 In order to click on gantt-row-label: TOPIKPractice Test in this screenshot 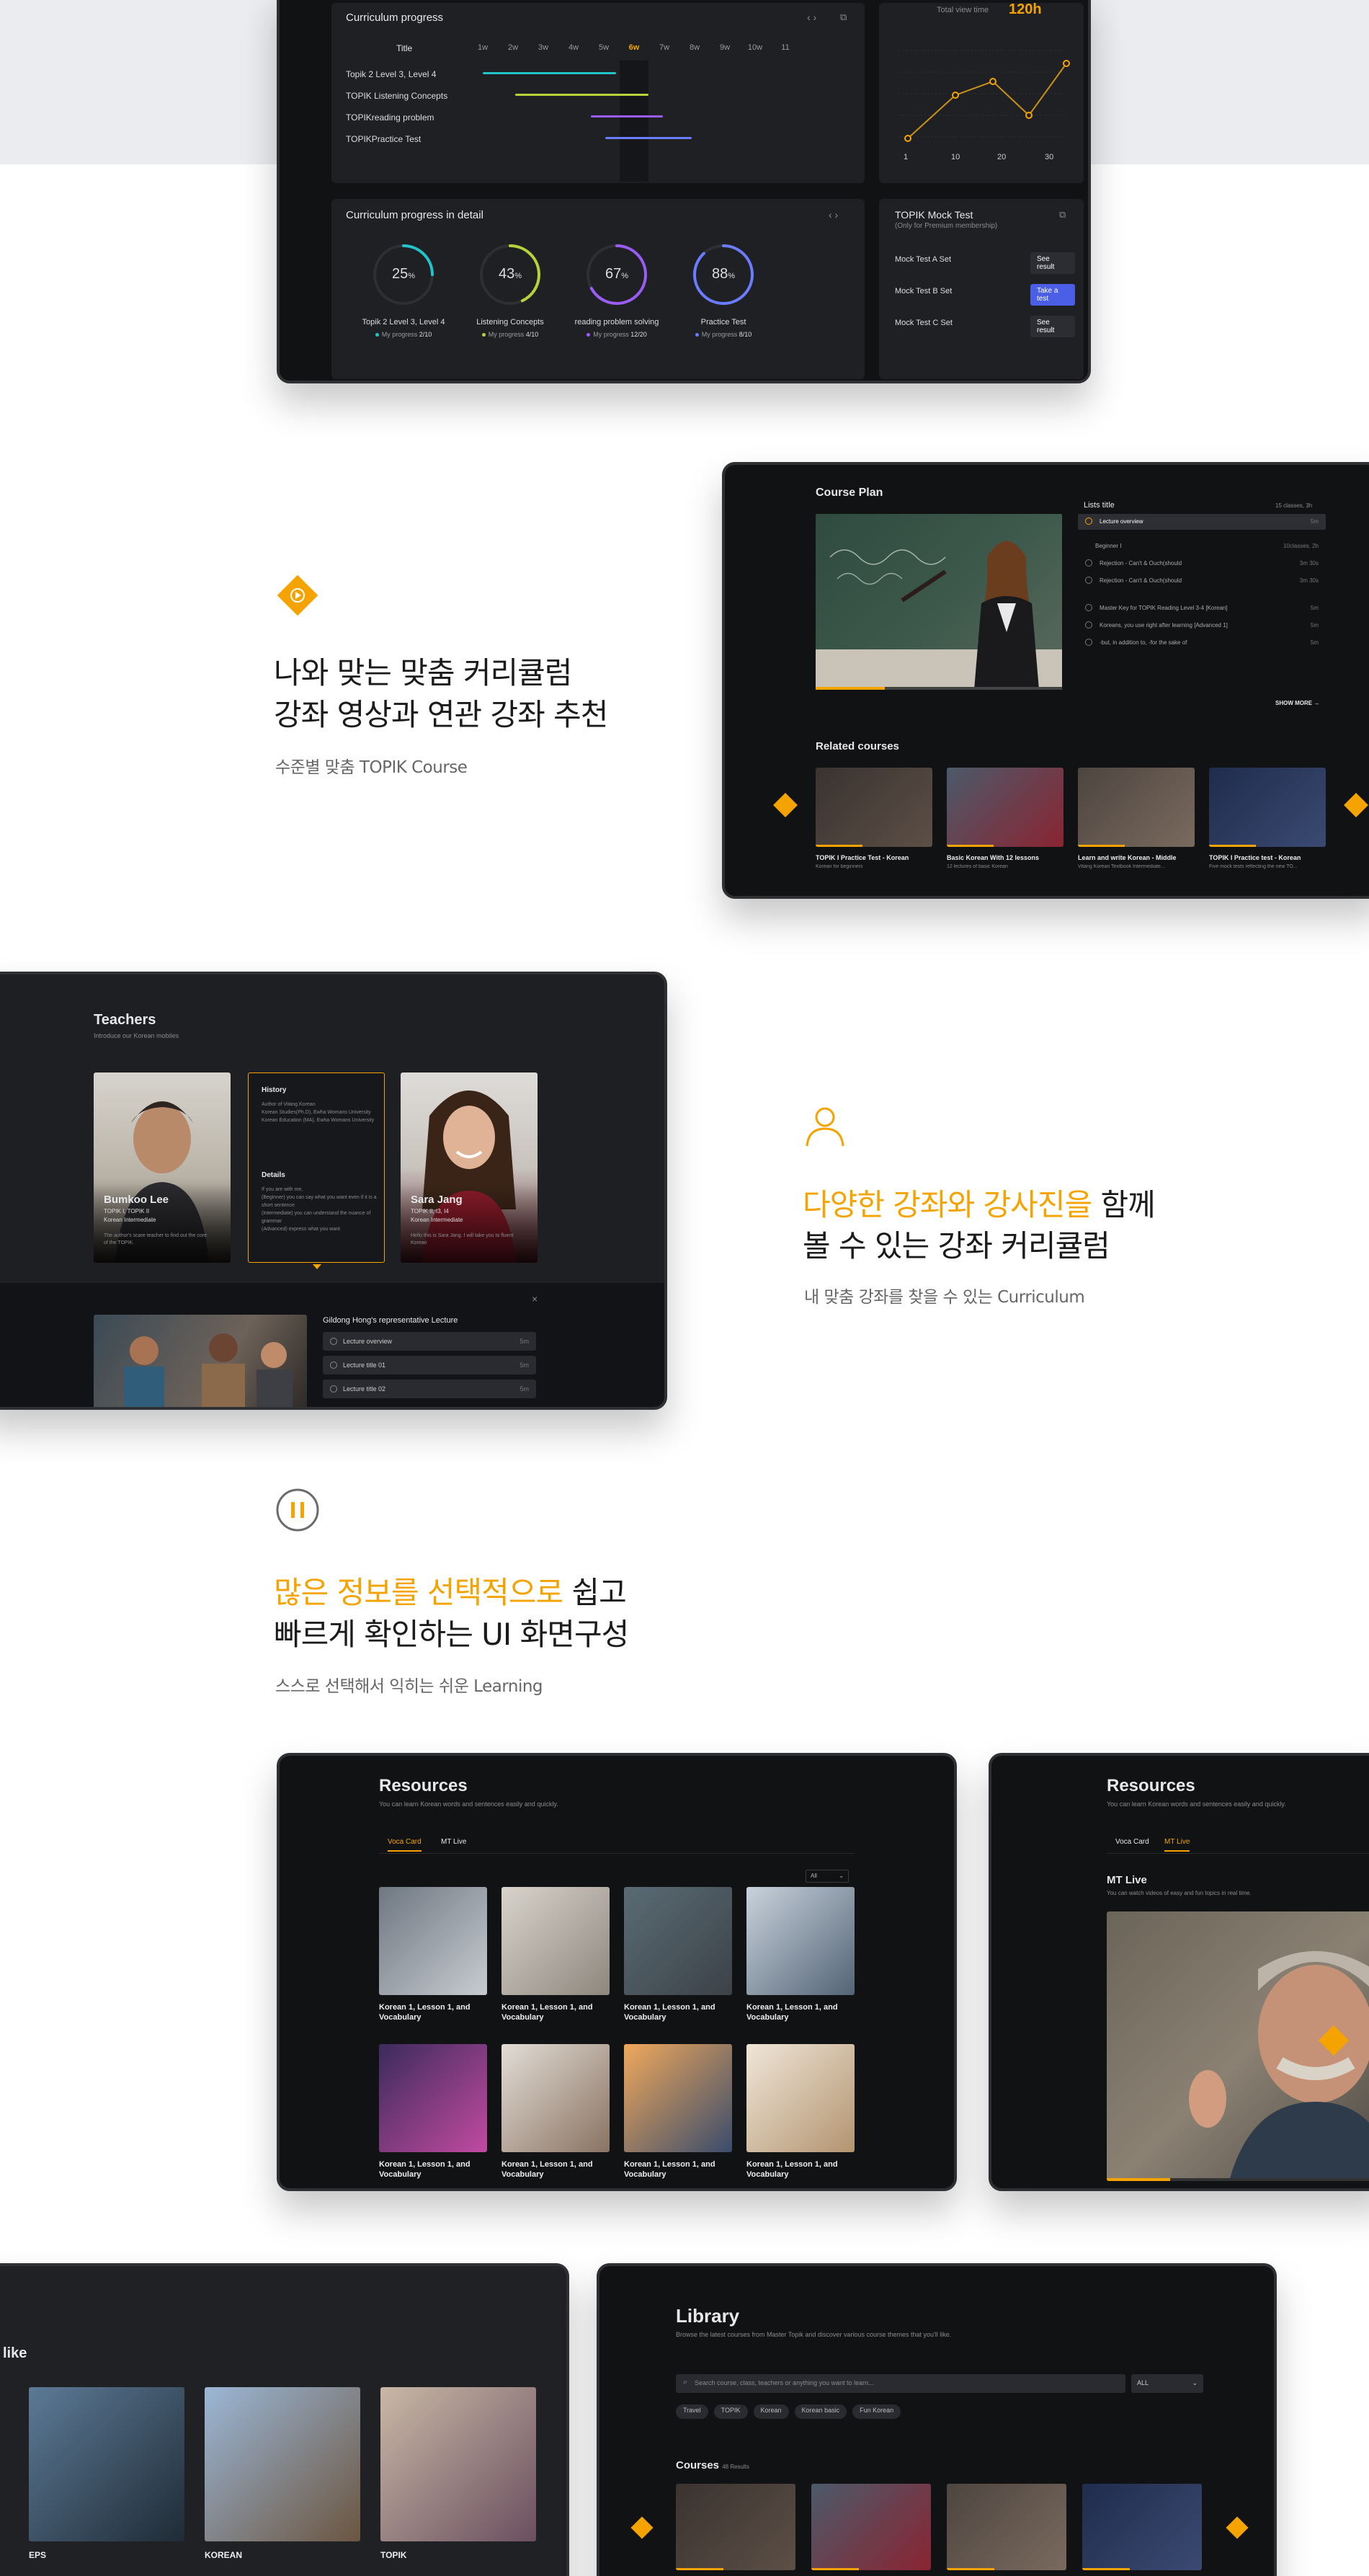, I will do `click(384, 139)`.